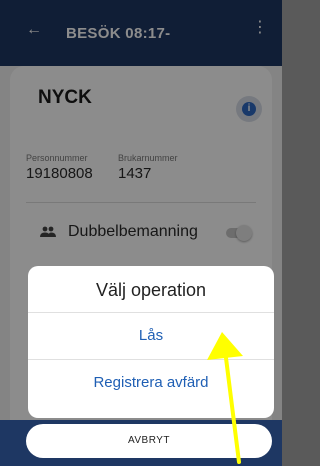 The width and height of the screenshot is (320, 466). I want to click on sheet-title: Välj operation, so click(151, 290).